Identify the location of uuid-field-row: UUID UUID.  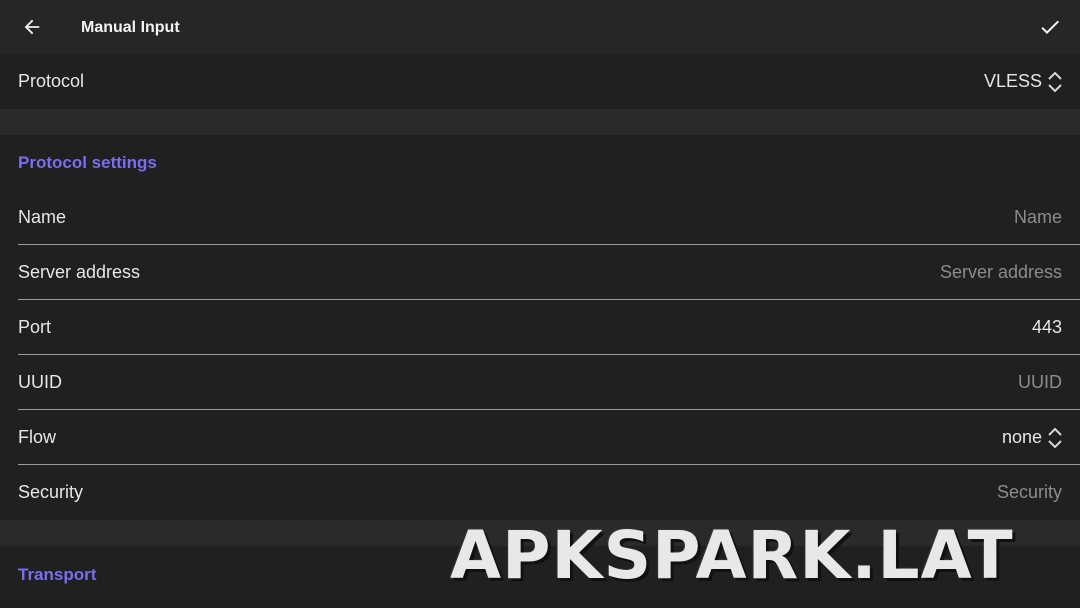
(540, 382).